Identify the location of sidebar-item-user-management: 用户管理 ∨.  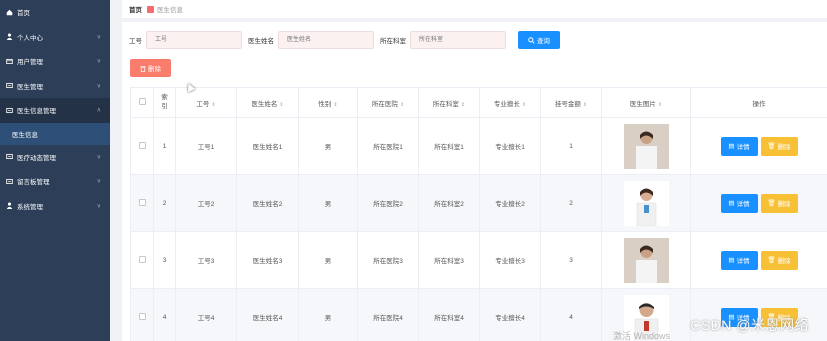
(55, 61).